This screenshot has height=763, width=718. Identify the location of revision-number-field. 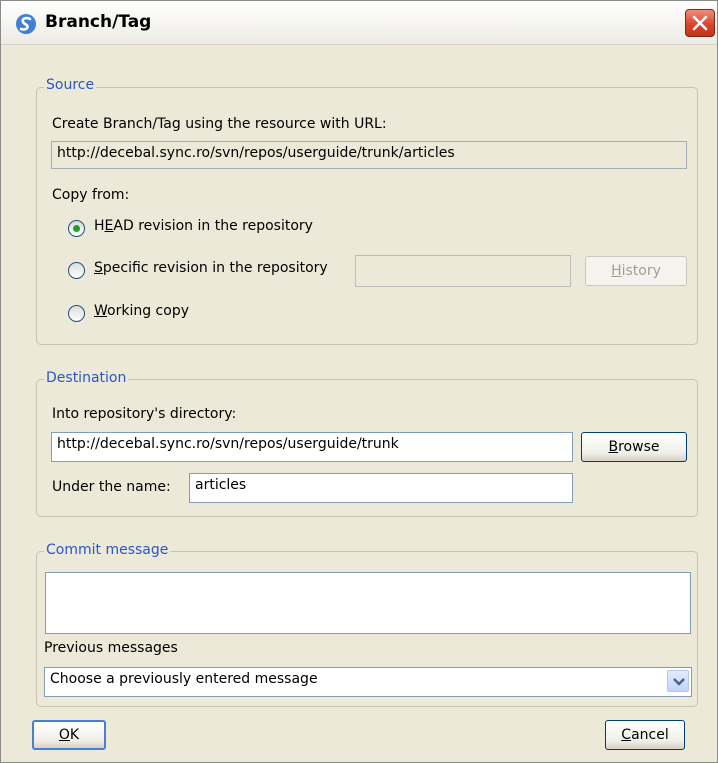
(463, 271).